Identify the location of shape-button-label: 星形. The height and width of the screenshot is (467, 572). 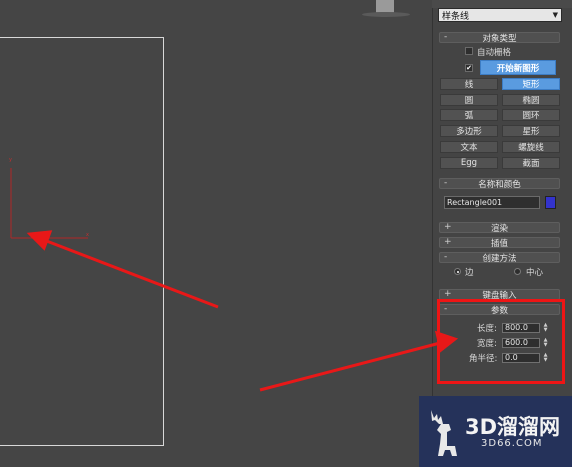
(531, 132).